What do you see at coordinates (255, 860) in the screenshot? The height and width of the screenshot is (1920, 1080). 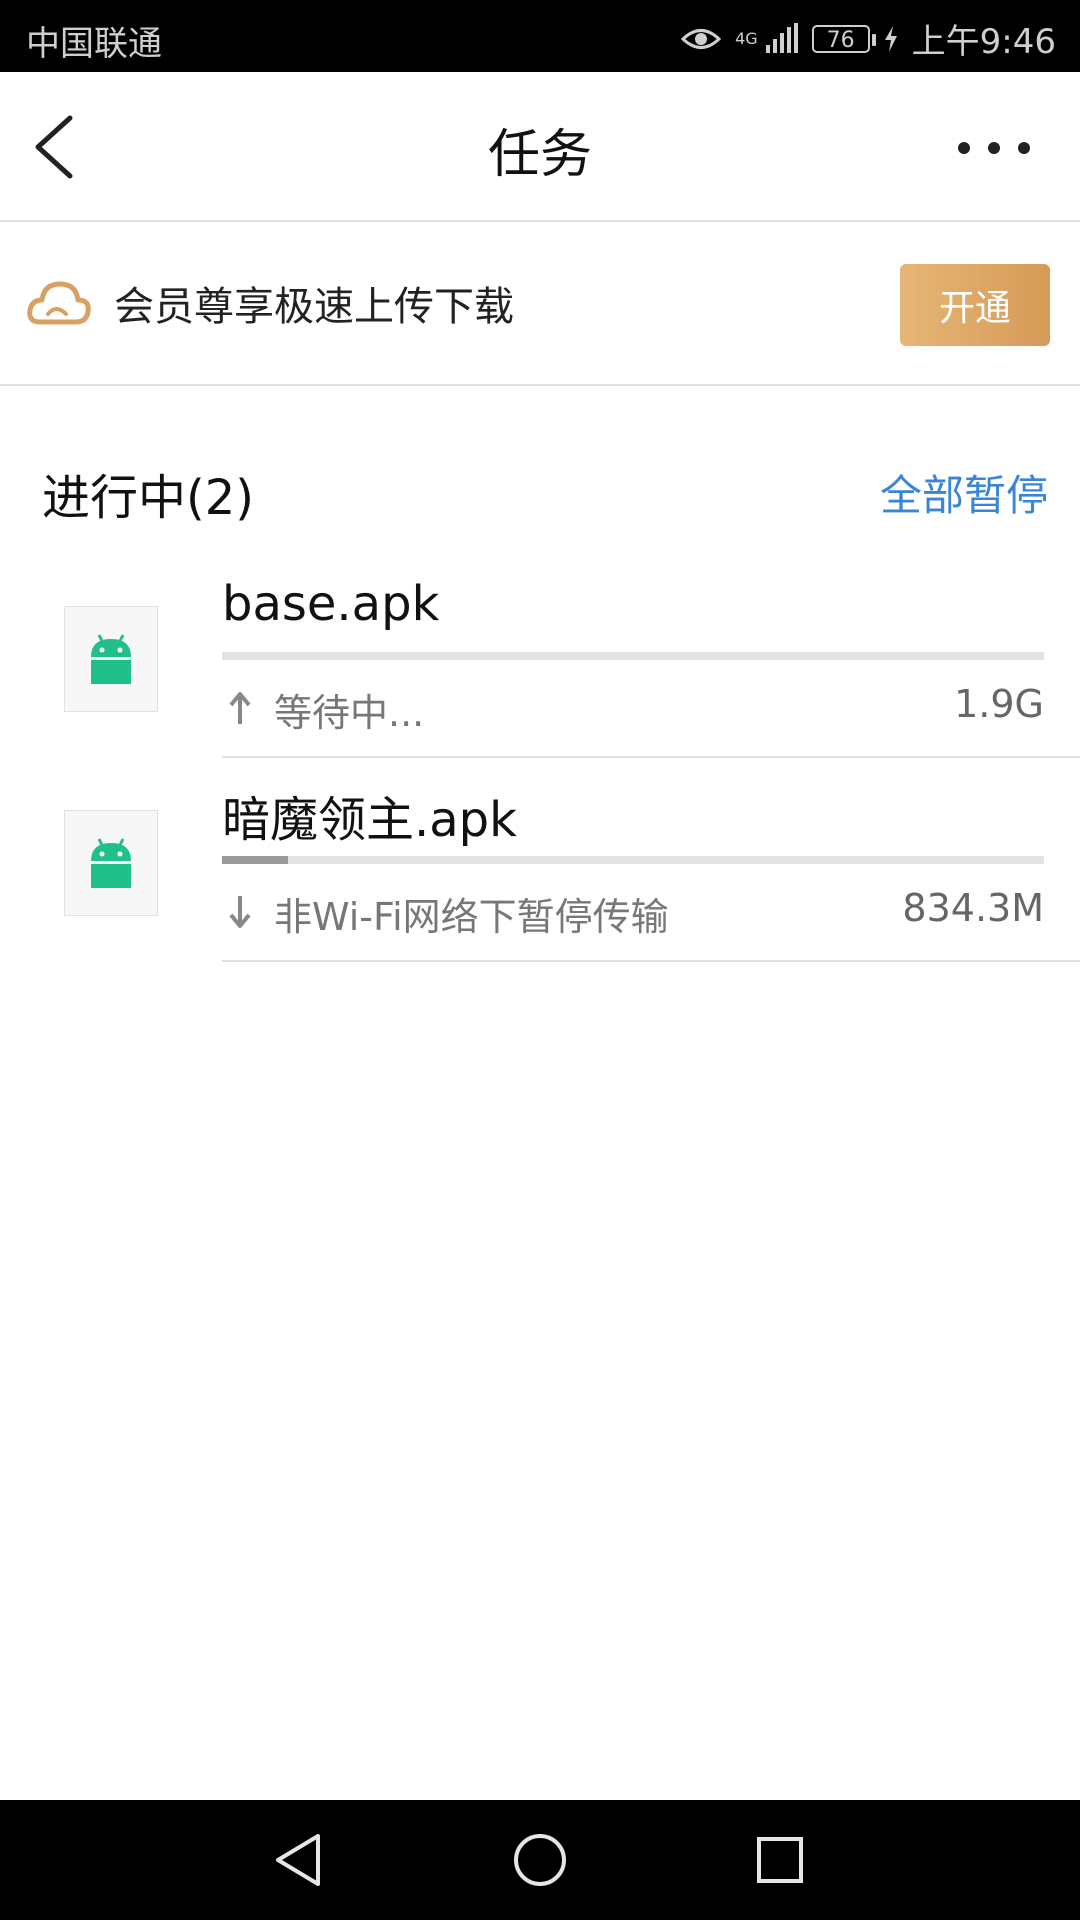 I see `progress-fill` at bounding box center [255, 860].